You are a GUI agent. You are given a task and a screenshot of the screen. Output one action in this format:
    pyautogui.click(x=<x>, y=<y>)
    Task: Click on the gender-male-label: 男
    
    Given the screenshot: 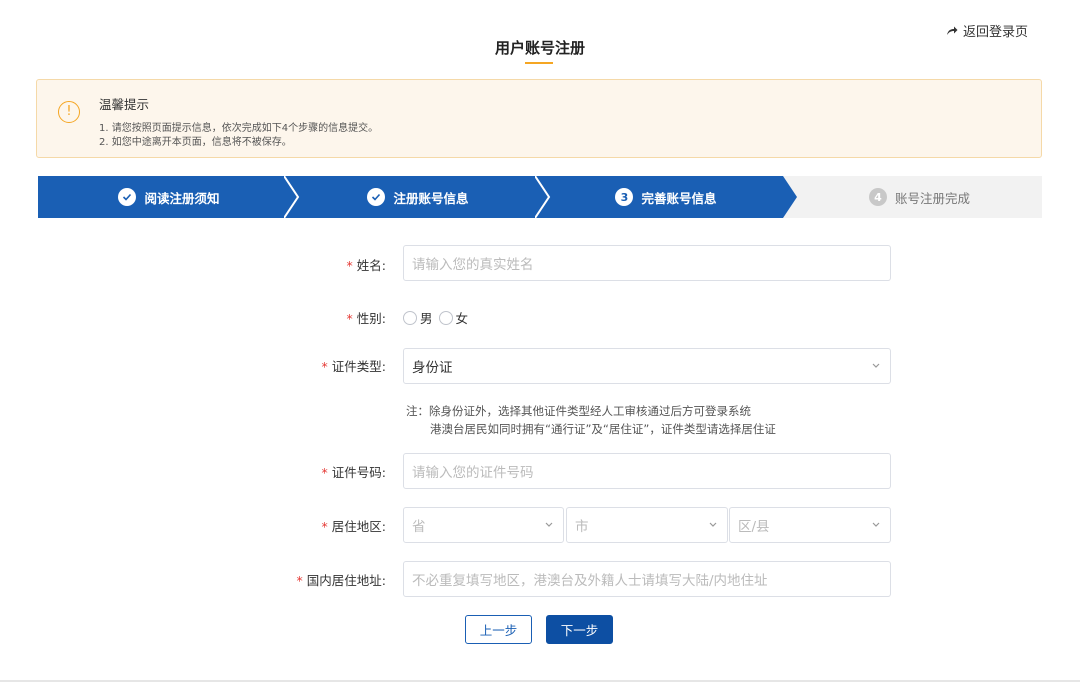 What is the action you would take?
    pyautogui.click(x=426, y=317)
    